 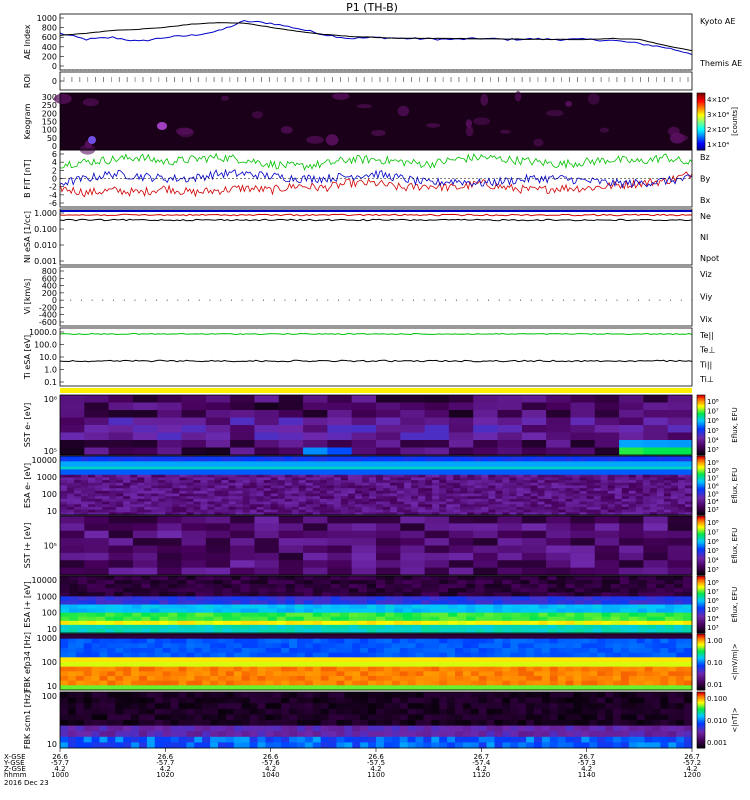 What do you see at coordinates (27, 178) in the screenshot?
I see `panel-ylabel: B FIT [nT]` at bounding box center [27, 178].